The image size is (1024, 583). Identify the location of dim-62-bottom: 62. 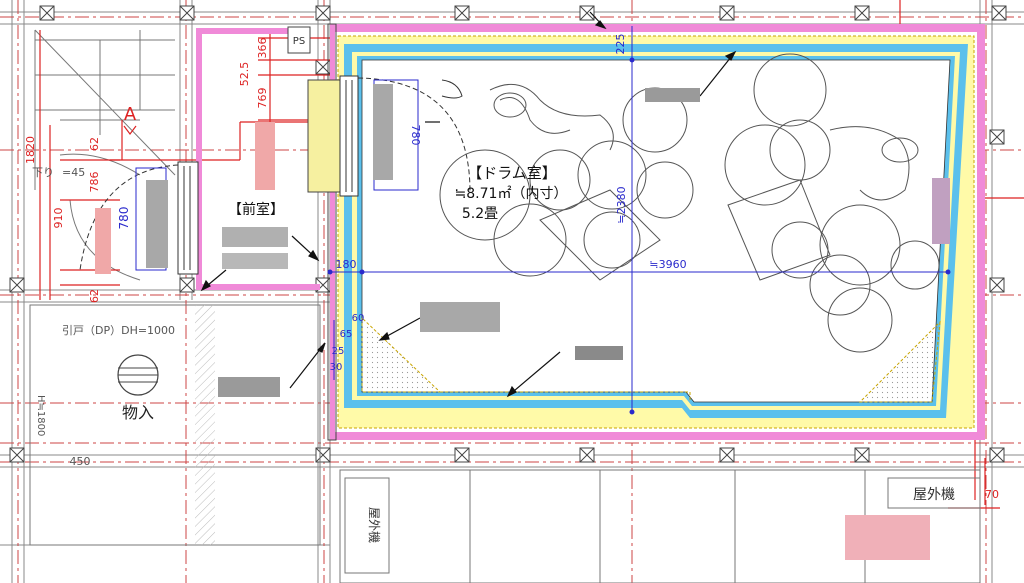
(94, 296).